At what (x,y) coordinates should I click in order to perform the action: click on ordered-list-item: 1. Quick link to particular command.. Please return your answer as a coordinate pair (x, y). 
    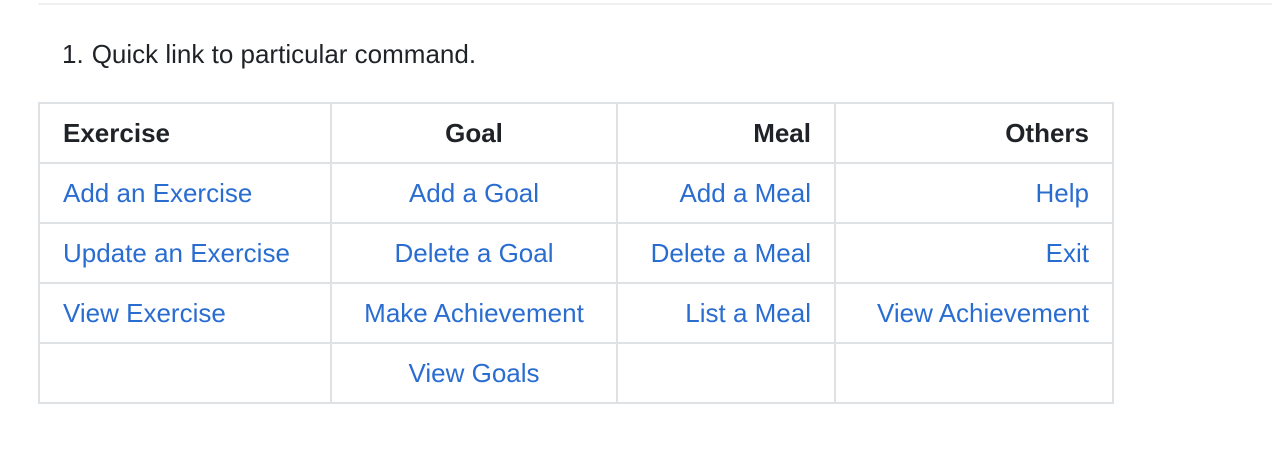
    Looking at the image, I should click on (269, 54).